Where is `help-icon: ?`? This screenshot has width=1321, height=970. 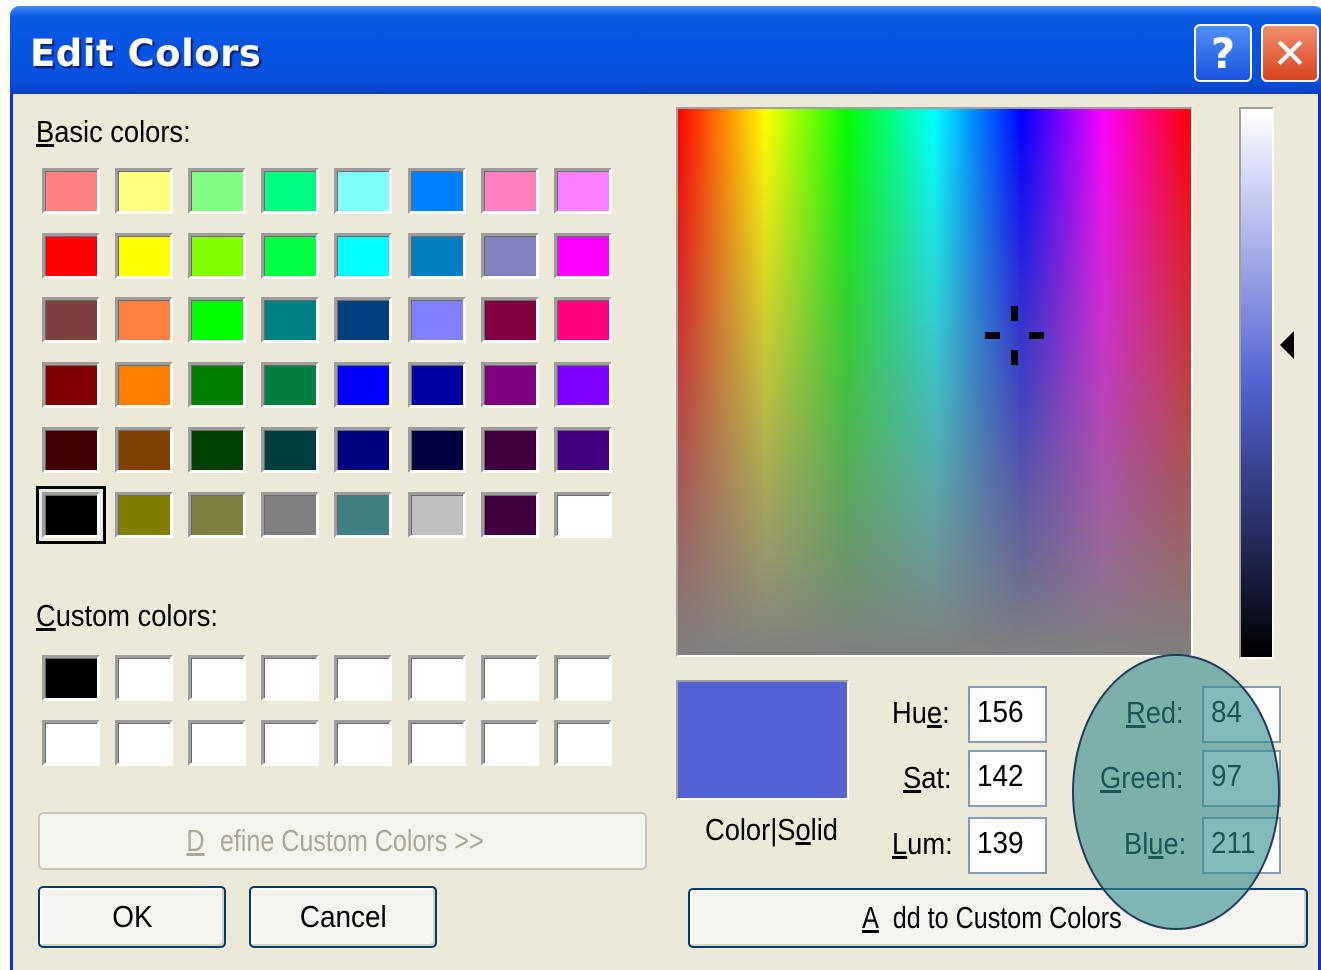 help-icon: ? is located at coordinates (1223, 53).